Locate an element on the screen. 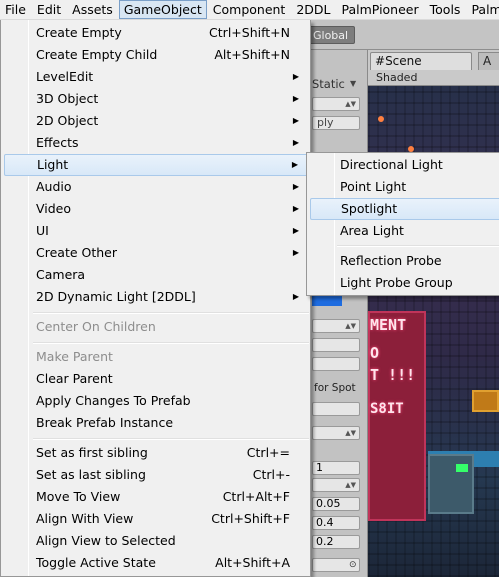  machine is located at coordinates (451, 484).